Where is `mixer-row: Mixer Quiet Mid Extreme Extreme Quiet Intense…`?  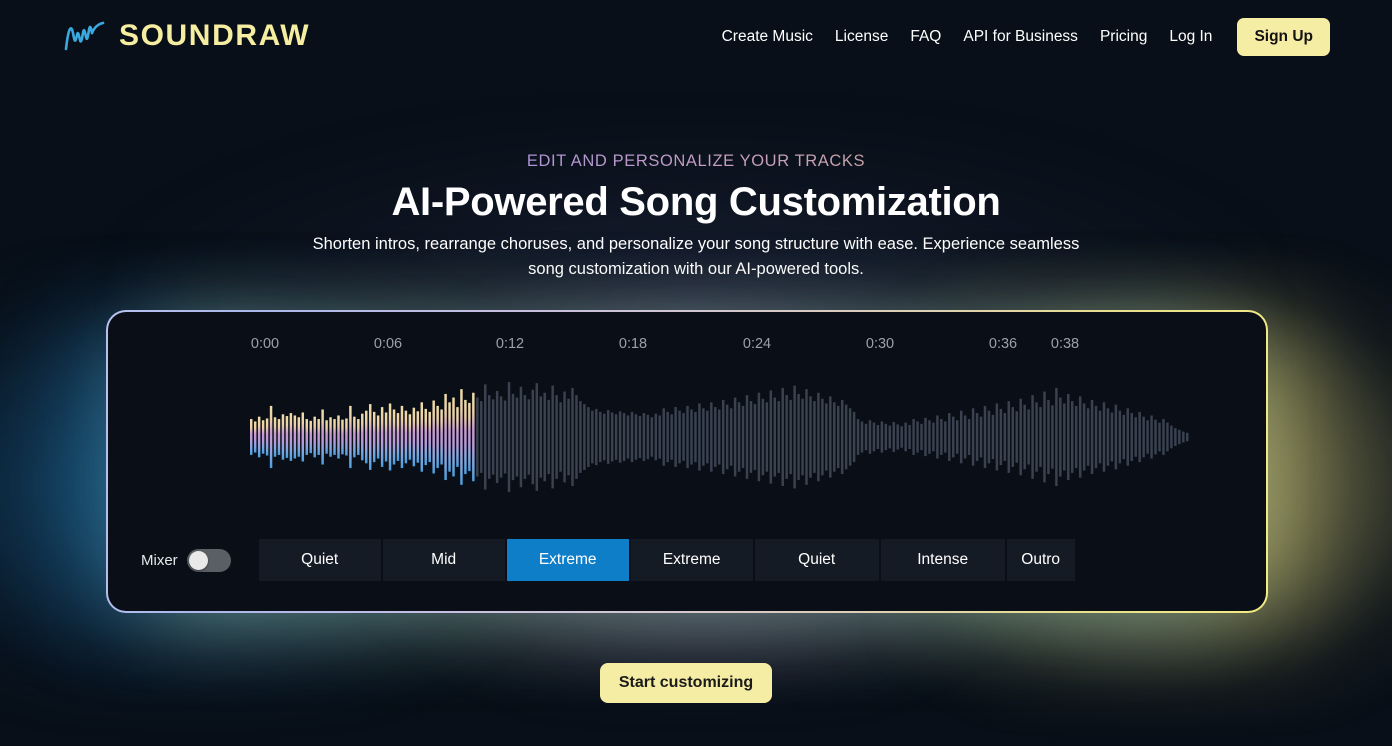 mixer-row: Mixer Quiet Mid Extreme Extreme Quiet Intense… is located at coordinates (608, 560).